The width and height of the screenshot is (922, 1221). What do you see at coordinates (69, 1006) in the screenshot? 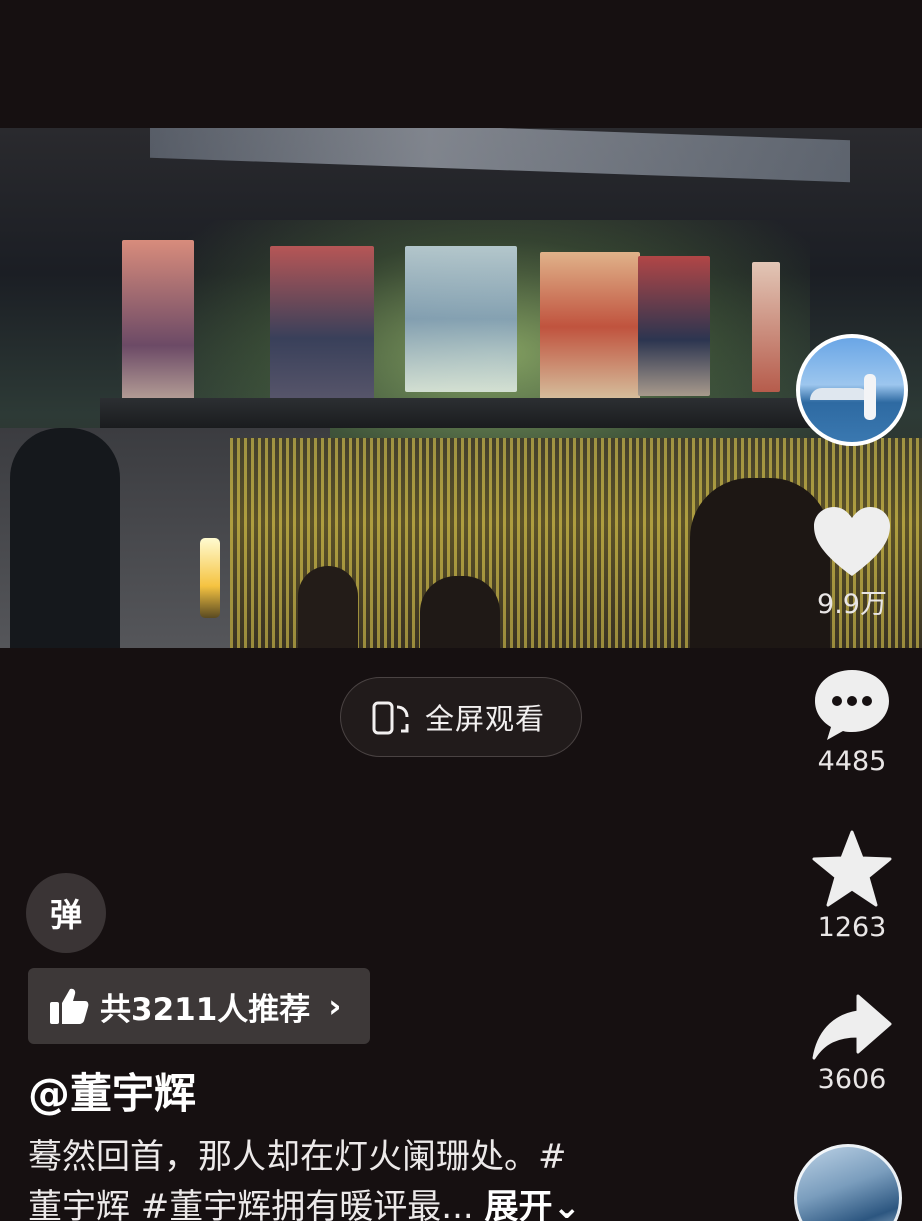
I see `thumbs-up-icon` at bounding box center [69, 1006].